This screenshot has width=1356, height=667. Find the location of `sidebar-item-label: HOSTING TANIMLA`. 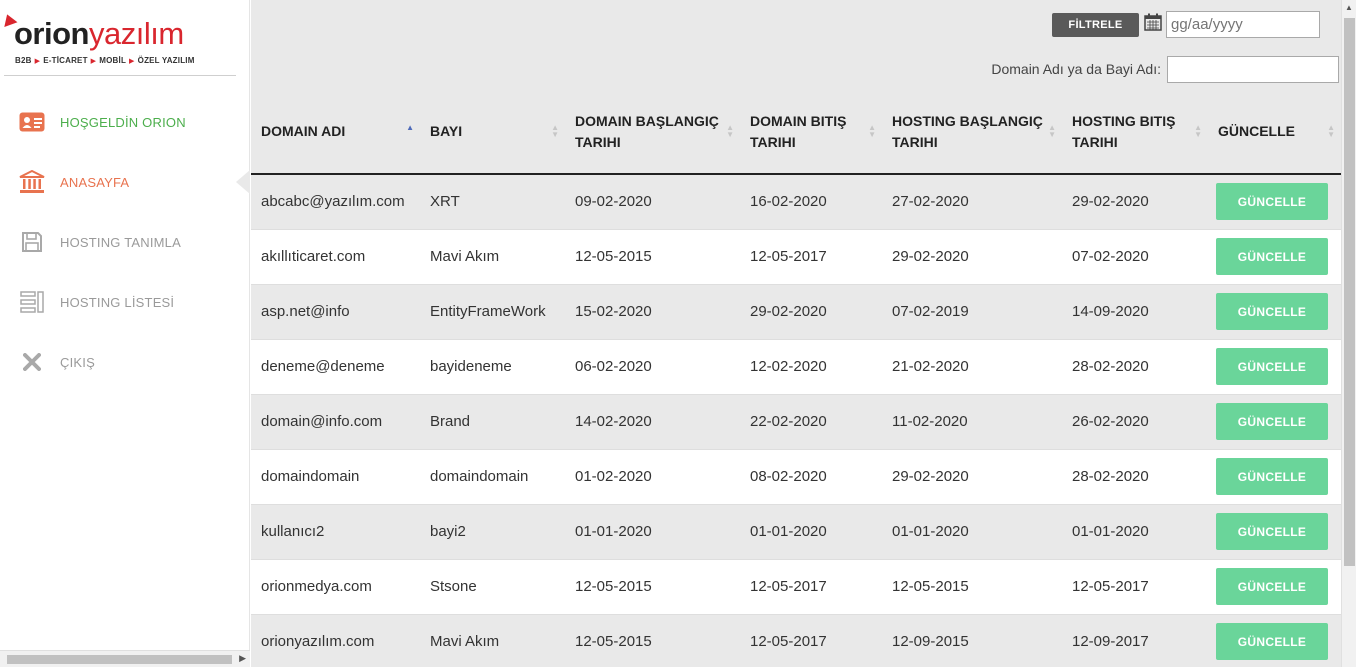

sidebar-item-label: HOSTING TANIMLA is located at coordinates (120, 242).